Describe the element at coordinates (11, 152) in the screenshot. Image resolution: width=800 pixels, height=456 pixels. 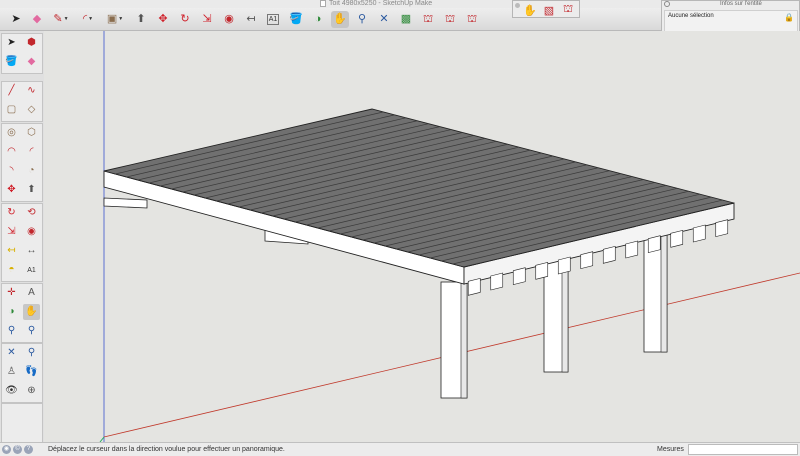
I see `arc-icon: ◠` at that location.